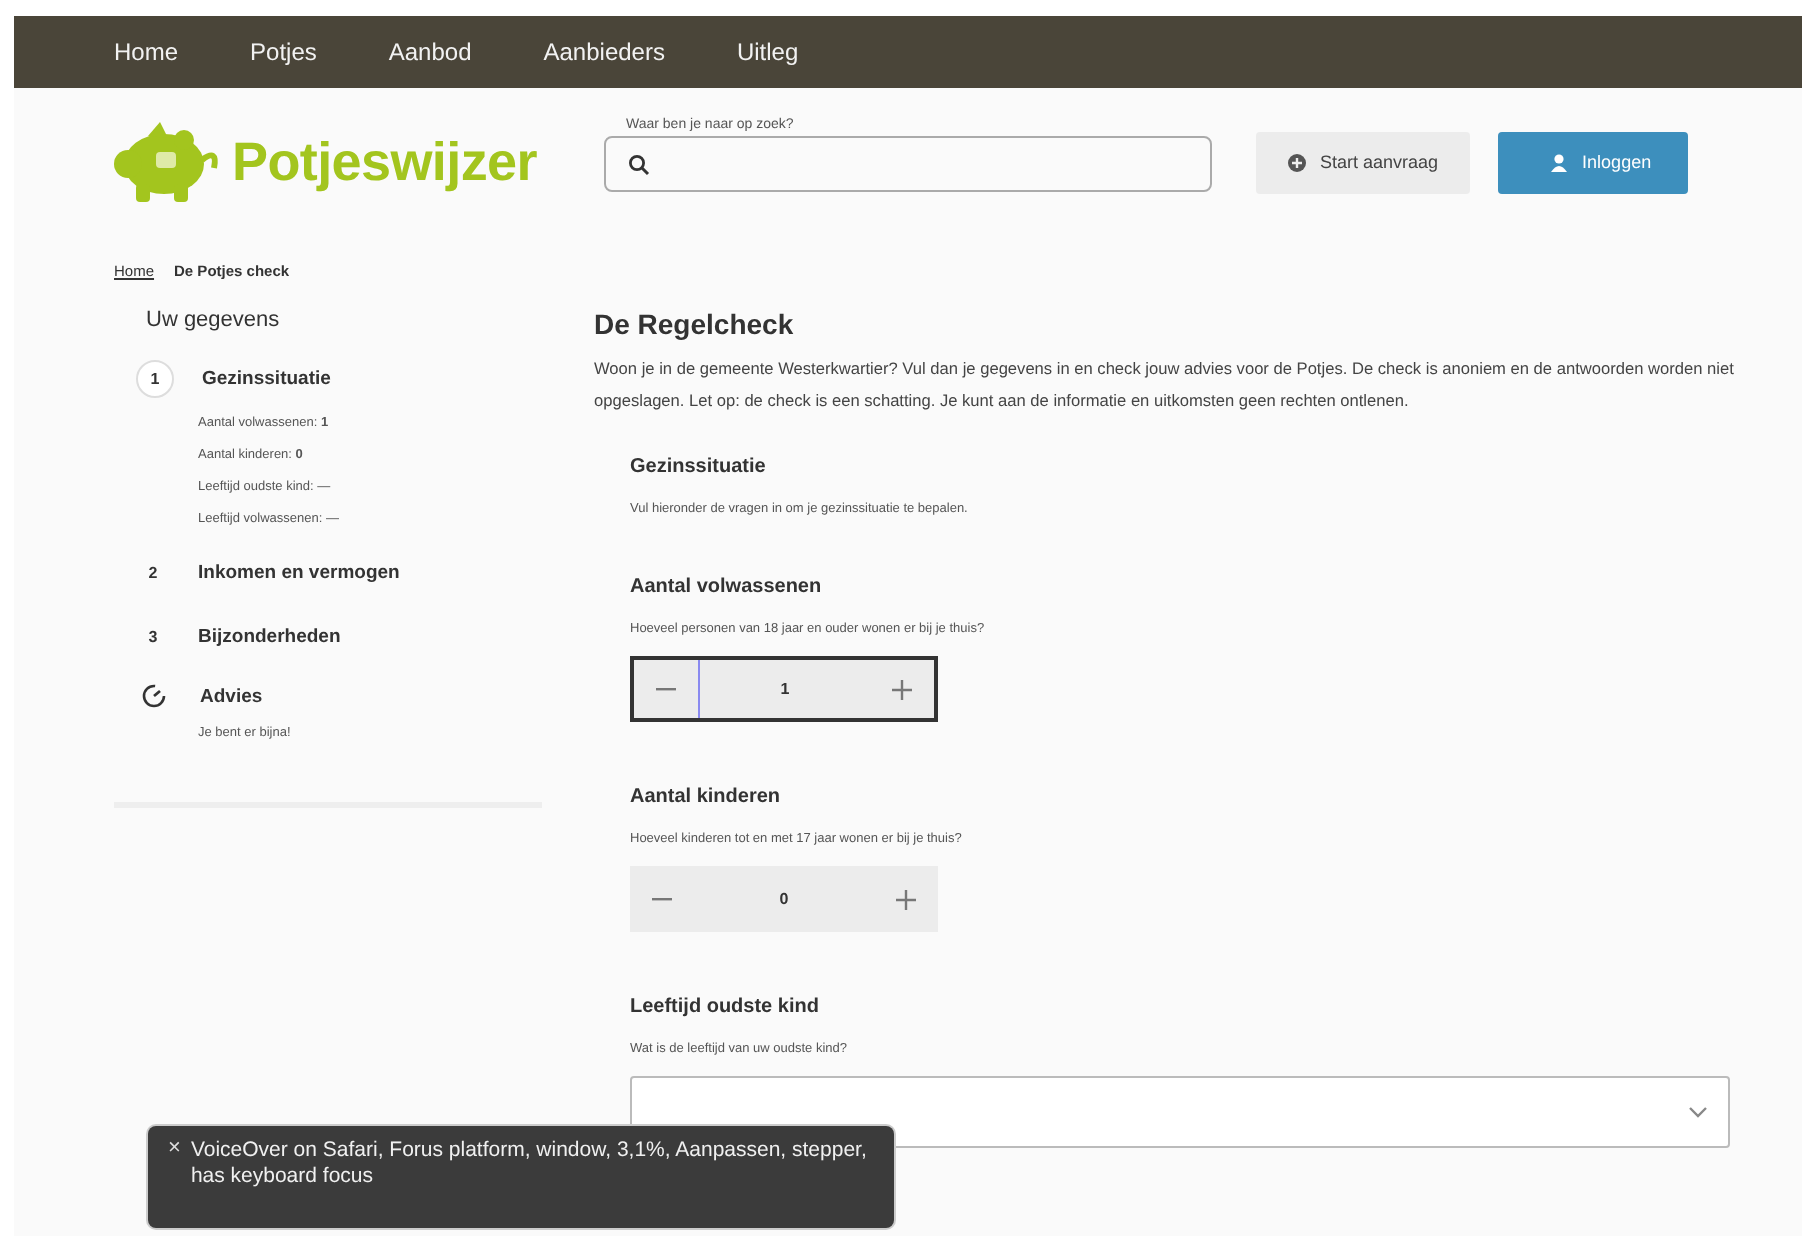 The height and width of the screenshot is (1236, 1802). What do you see at coordinates (174, 1177) in the screenshot?
I see `close-button: ×` at bounding box center [174, 1177].